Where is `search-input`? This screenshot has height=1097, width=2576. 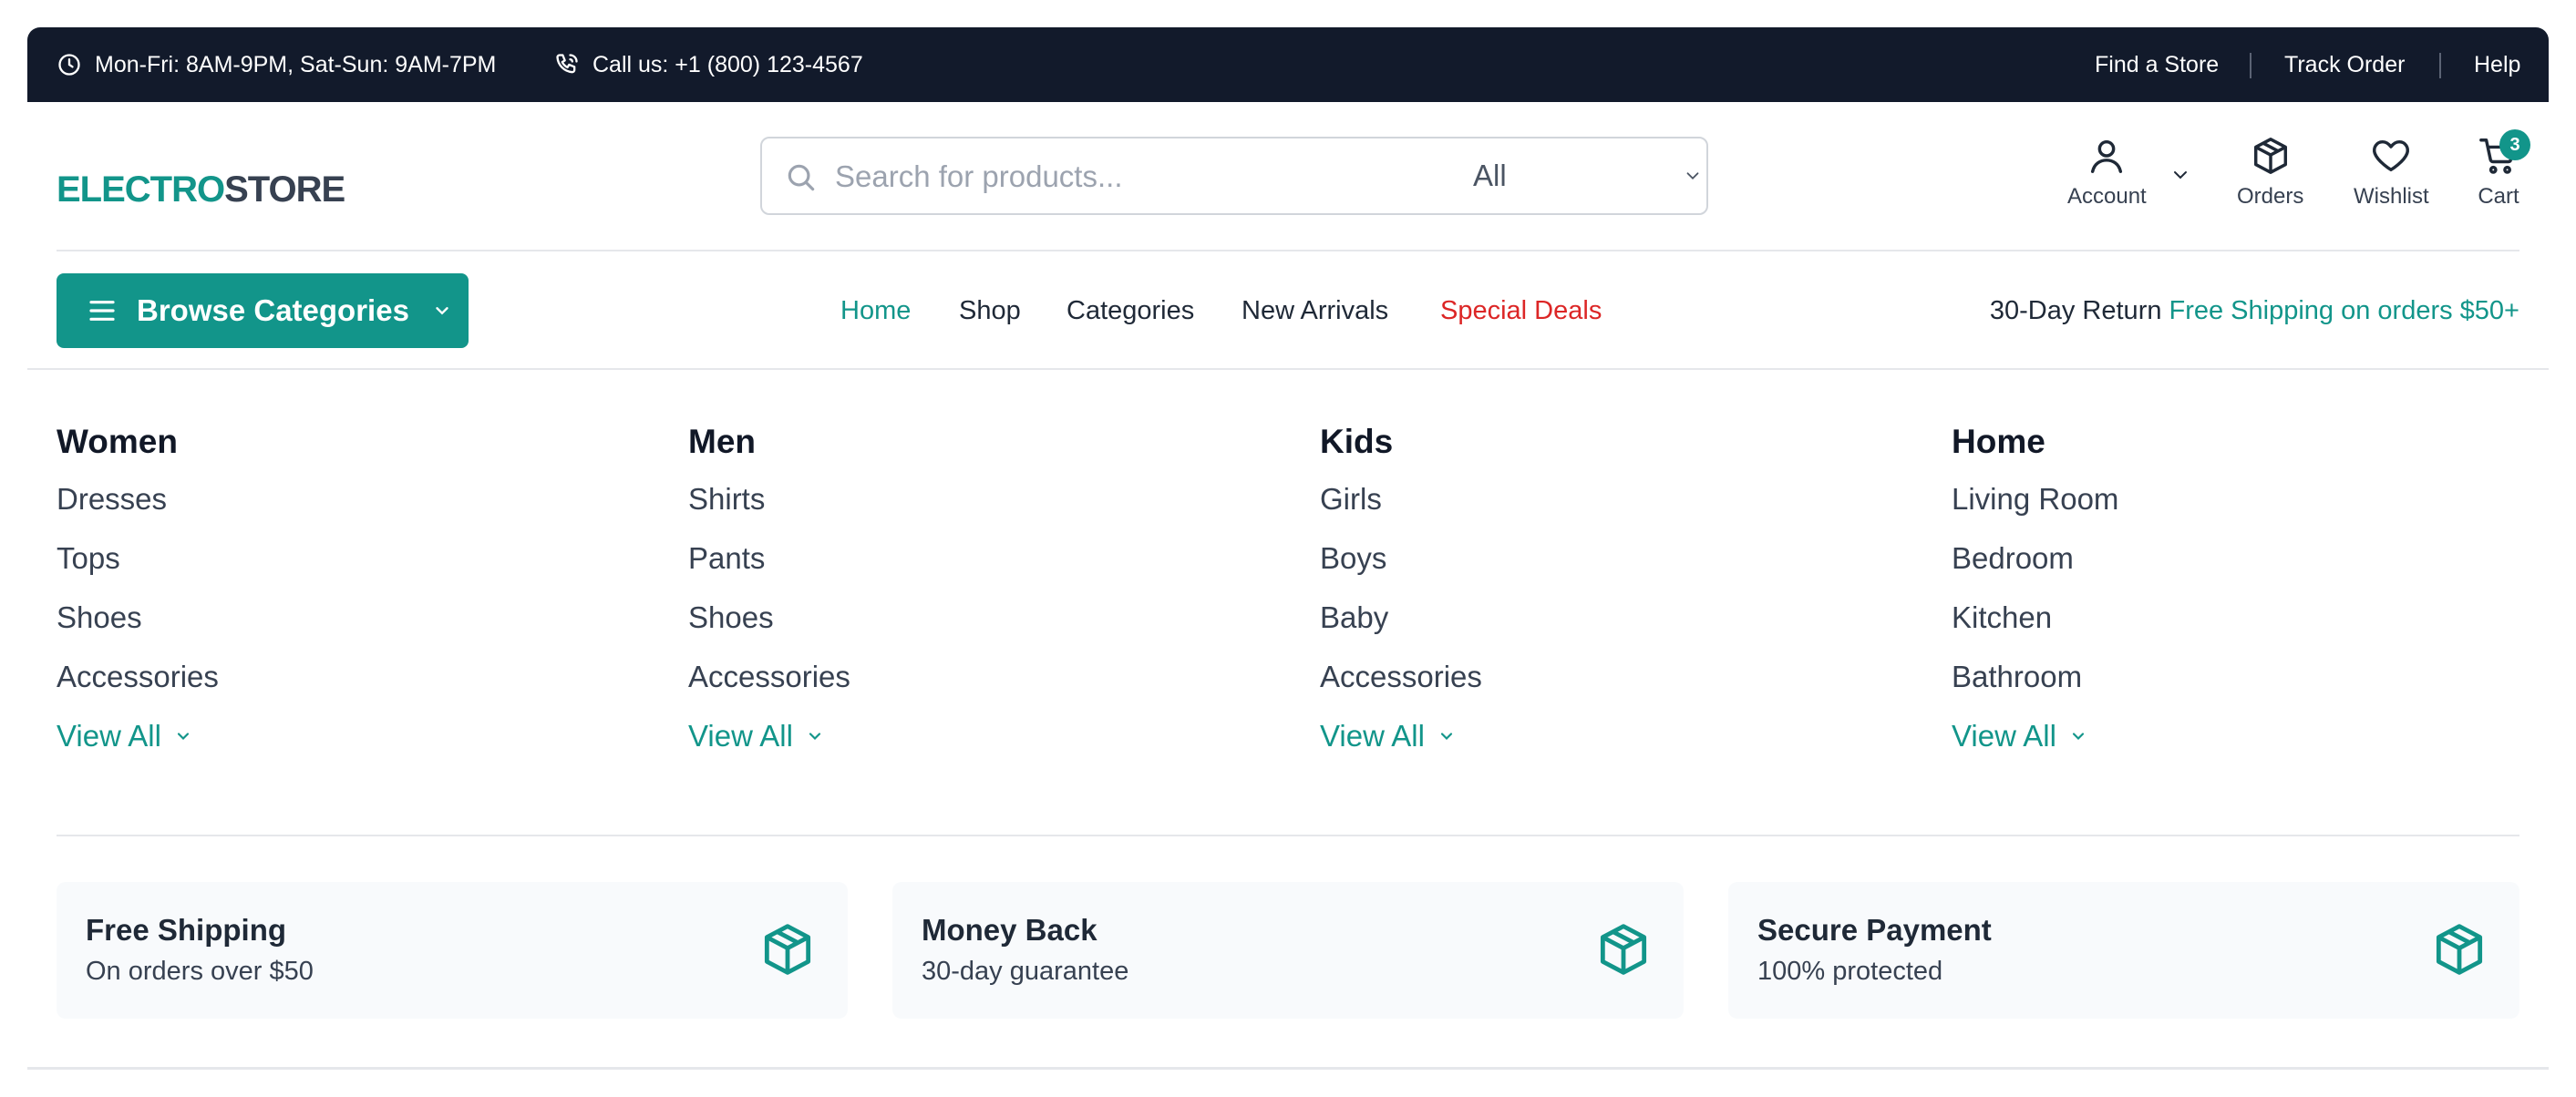 search-input is located at coordinates (1136, 176).